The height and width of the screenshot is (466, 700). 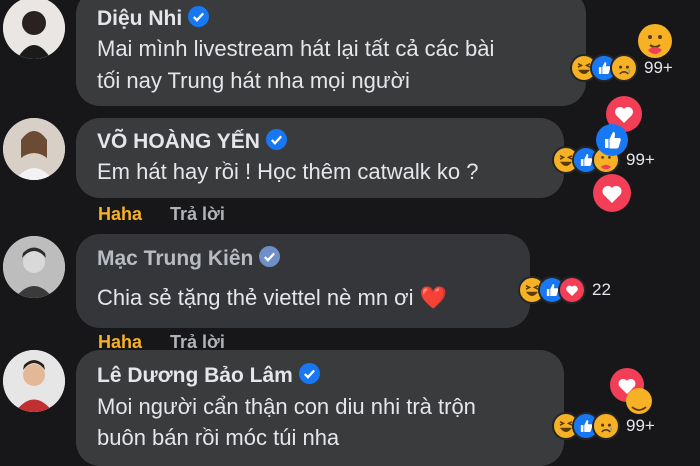 What do you see at coordinates (218, 437) in the screenshot?
I see `comment-text: buôn bán rồi móc túi nha` at bounding box center [218, 437].